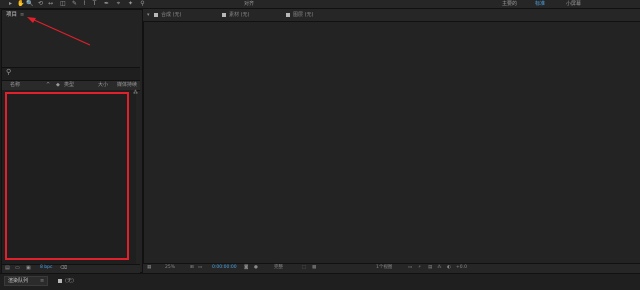 This screenshot has width=640, height=290. I want to click on rotate-tool-icon: ⟲, so click(40, 4).